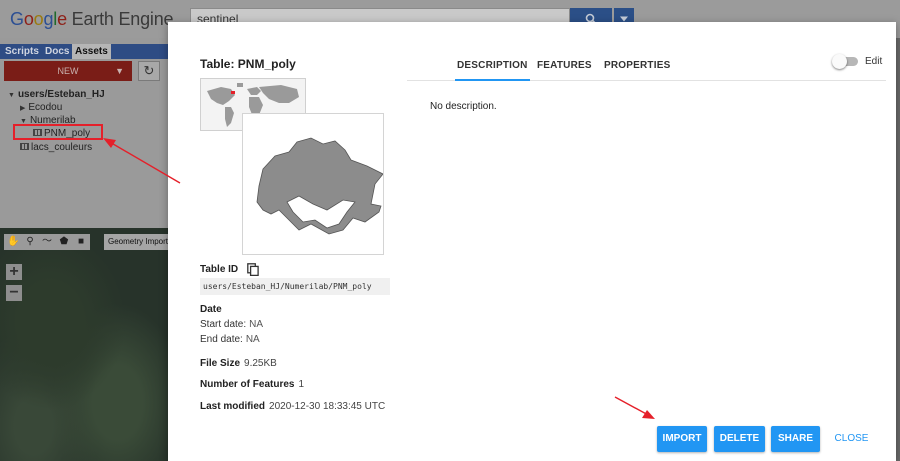 The width and height of the screenshot is (900, 461). I want to click on num-features-label: Number of Features, so click(247, 384).